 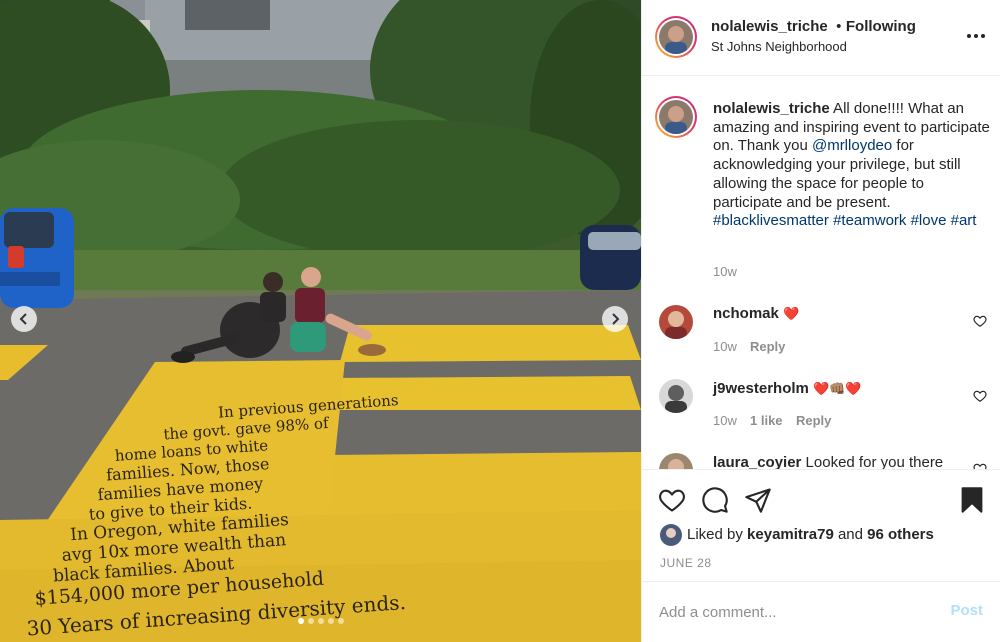 What do you see at coordinates (725, 271) in the screenshot?
I see `caption-time: 10w` at bounding box center [725, 271].